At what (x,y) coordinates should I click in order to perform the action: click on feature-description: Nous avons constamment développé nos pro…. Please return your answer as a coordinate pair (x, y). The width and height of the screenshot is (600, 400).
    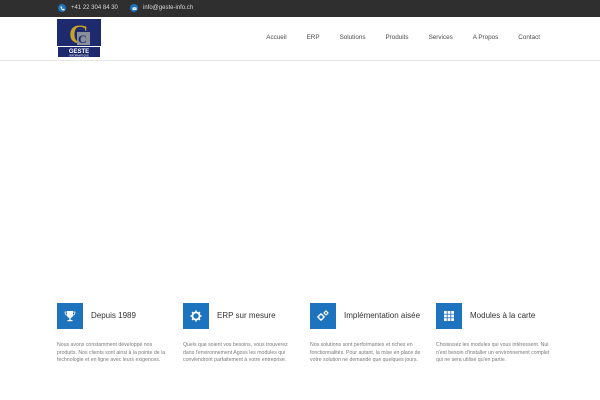
    Looking at the image, I should click on (111, 353).